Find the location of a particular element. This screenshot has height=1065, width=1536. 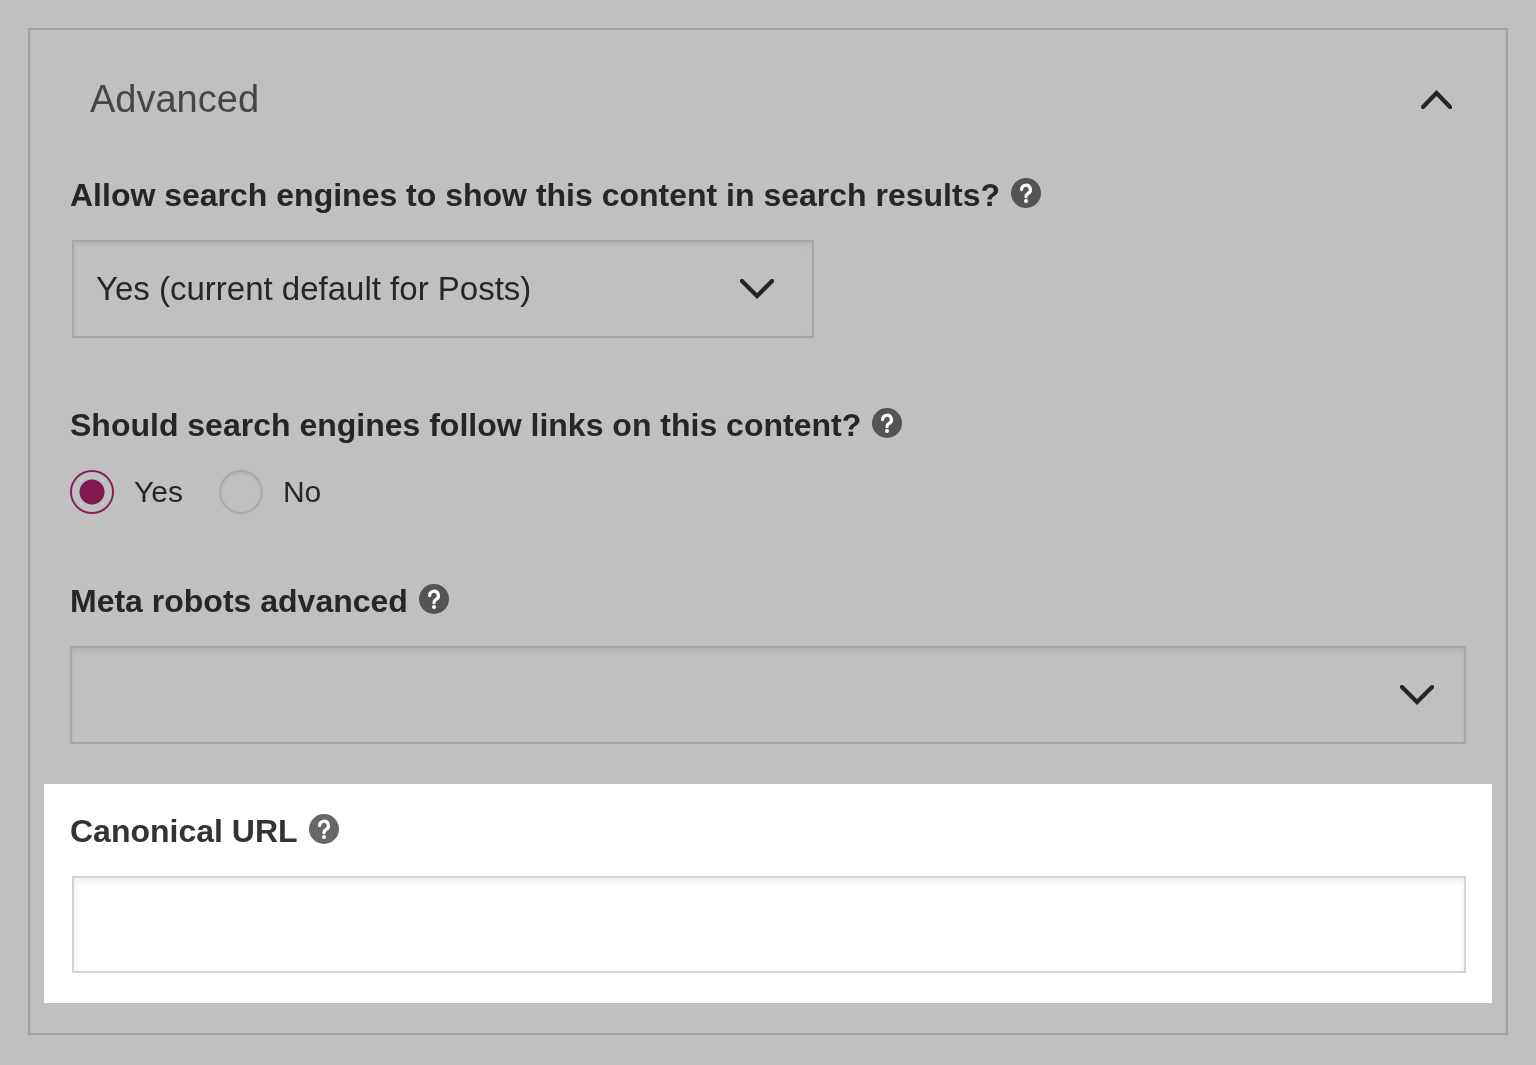

dropdown: Yes (current default for Posts) is located at coordinates (443, 289).